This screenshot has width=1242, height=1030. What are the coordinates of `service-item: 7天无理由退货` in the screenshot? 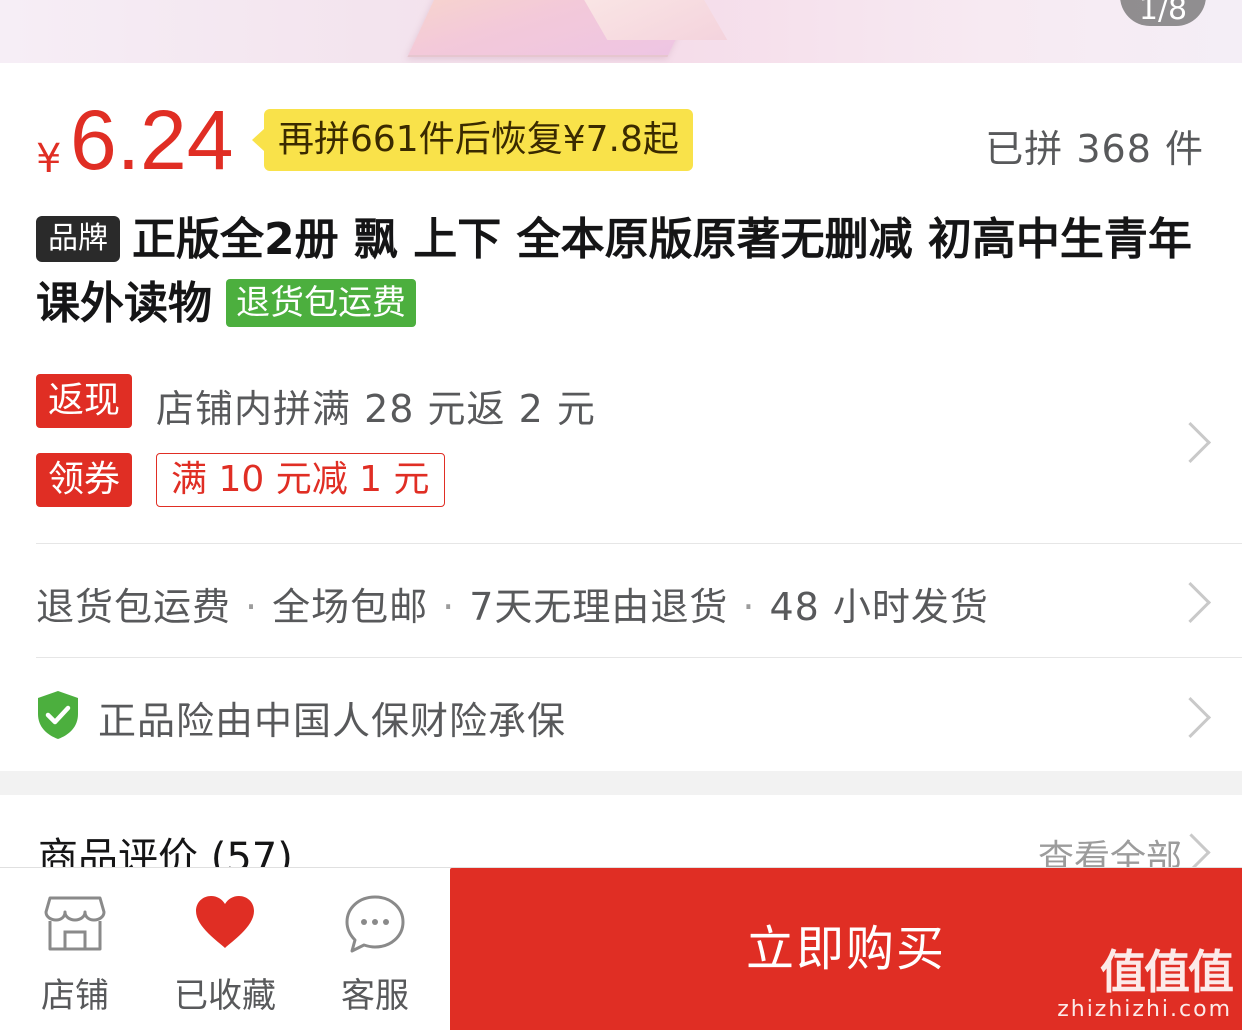 It's located at (599, 607).